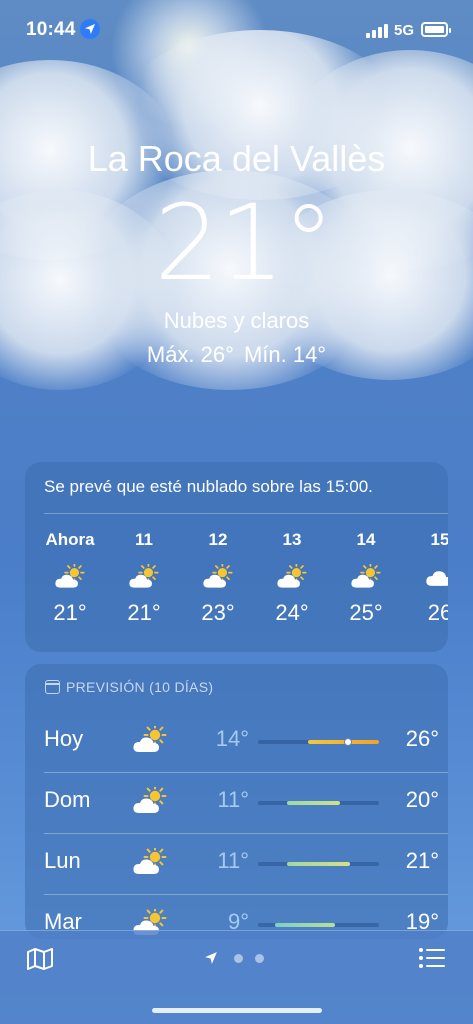 The width and height of the screenshot is (473, 1024). What do you see at coordinates (347, 742) in the screenshot?
I see `current-temp-marker` at bounding box center [347, 742].